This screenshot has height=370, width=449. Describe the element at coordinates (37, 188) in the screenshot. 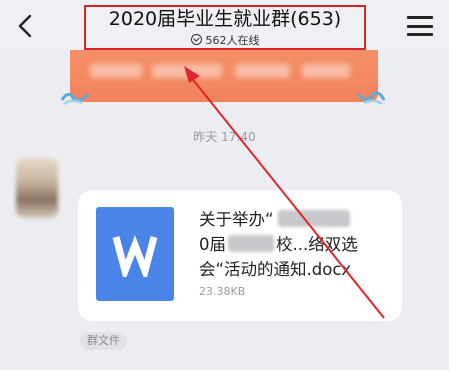

I see `avatar` at that location.